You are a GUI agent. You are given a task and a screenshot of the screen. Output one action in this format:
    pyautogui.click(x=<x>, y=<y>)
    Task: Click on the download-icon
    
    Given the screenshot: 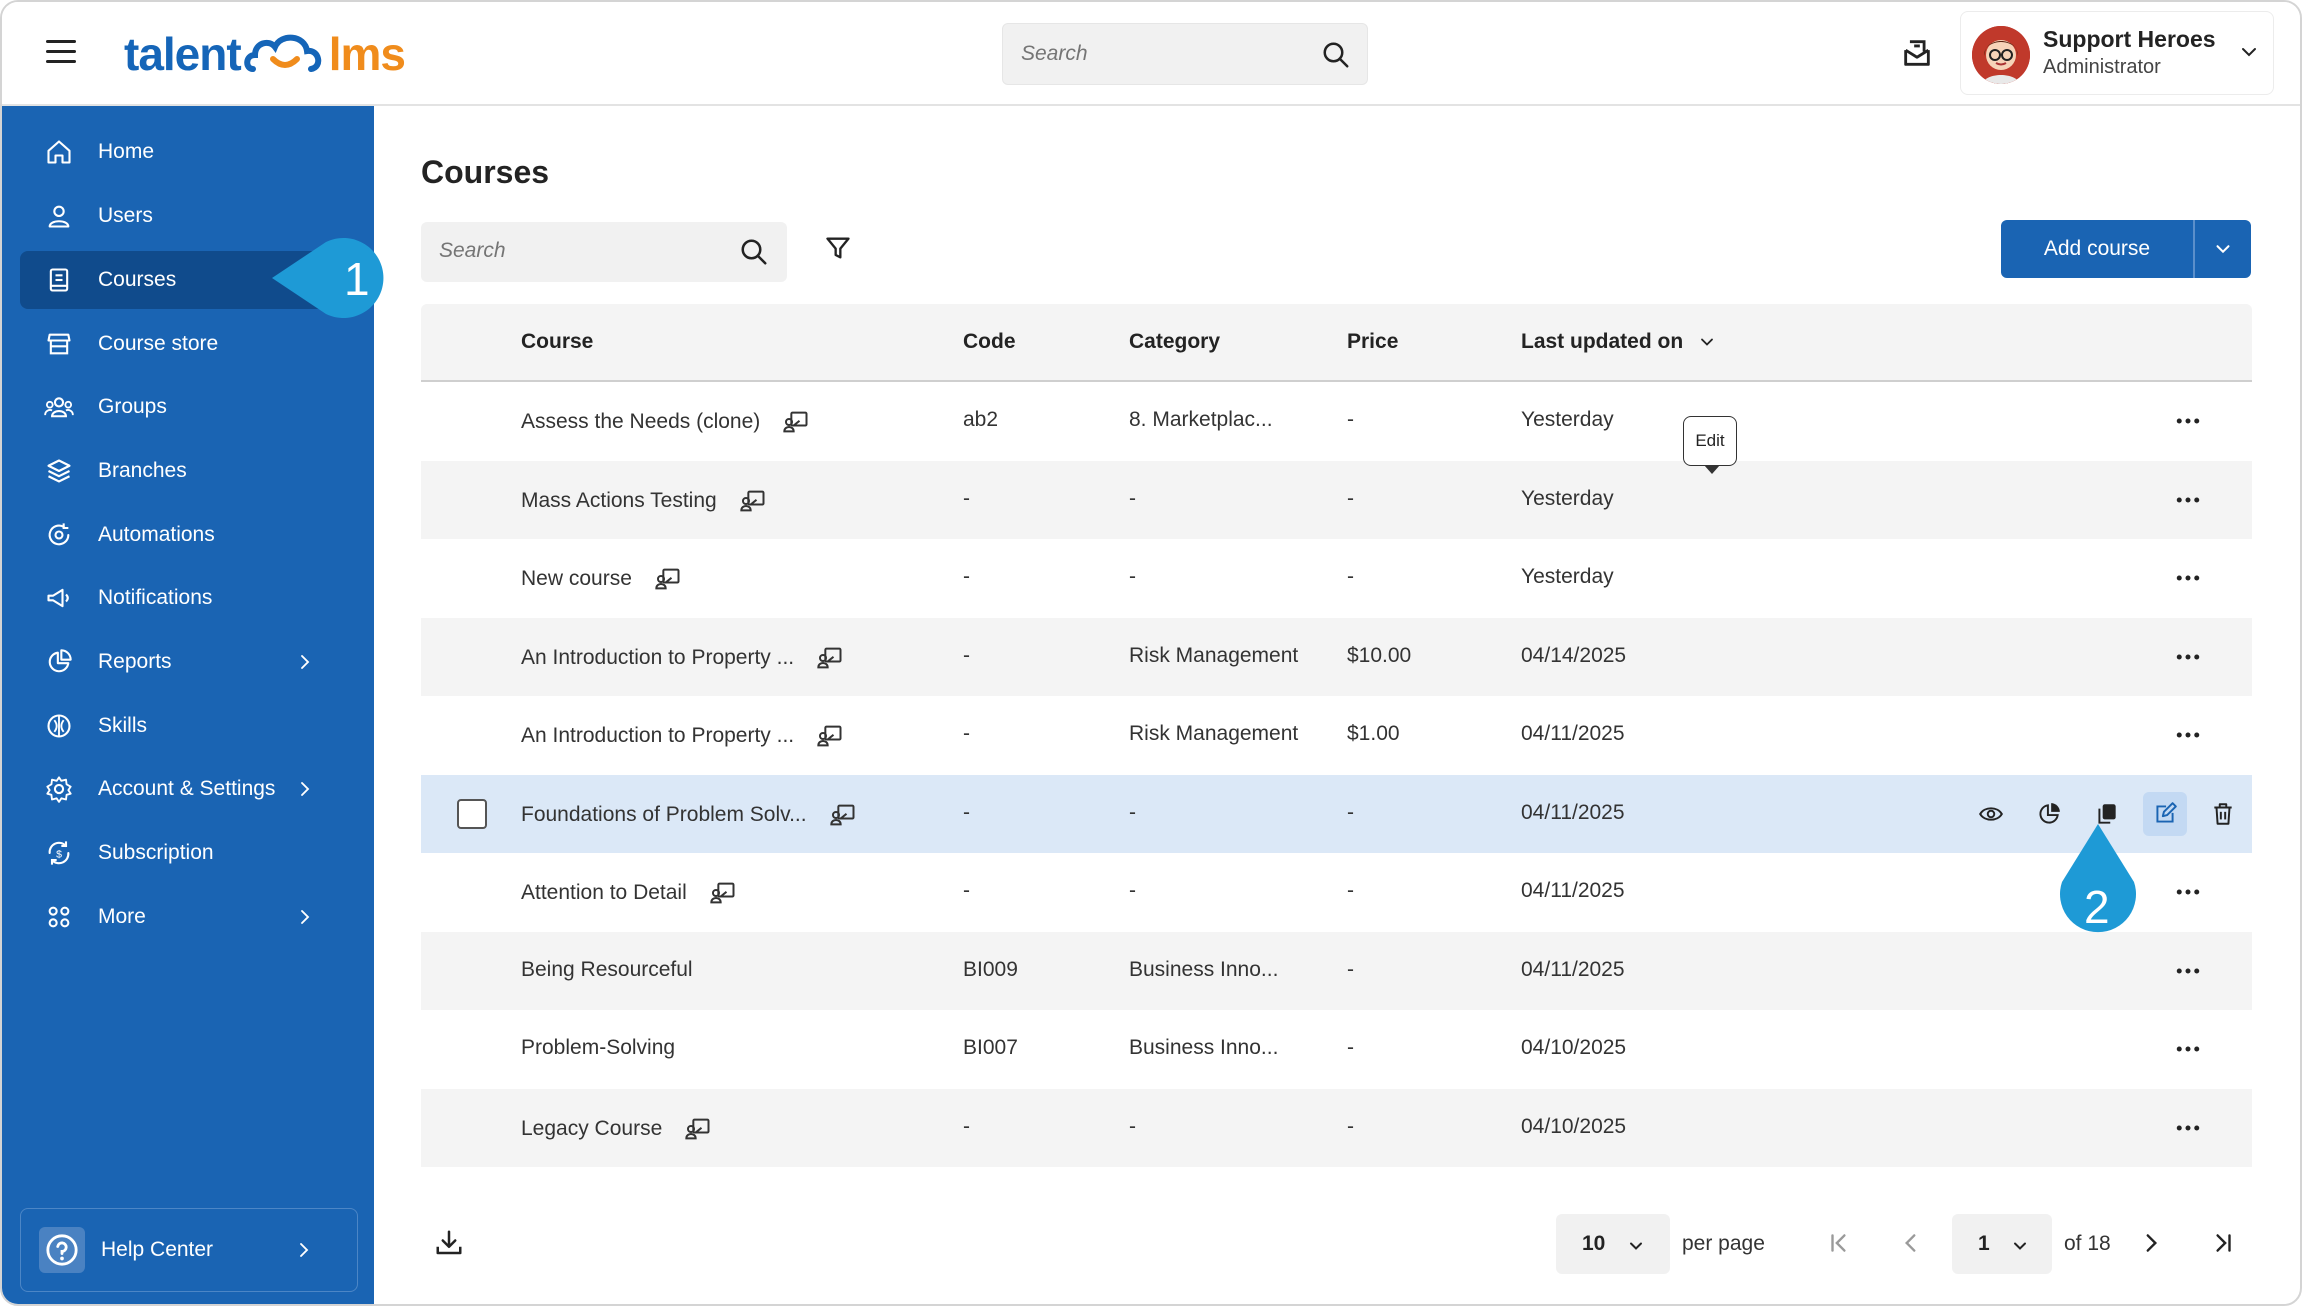 What is the action you would take?
    pyautogui.click(x=449, y=1243)
    